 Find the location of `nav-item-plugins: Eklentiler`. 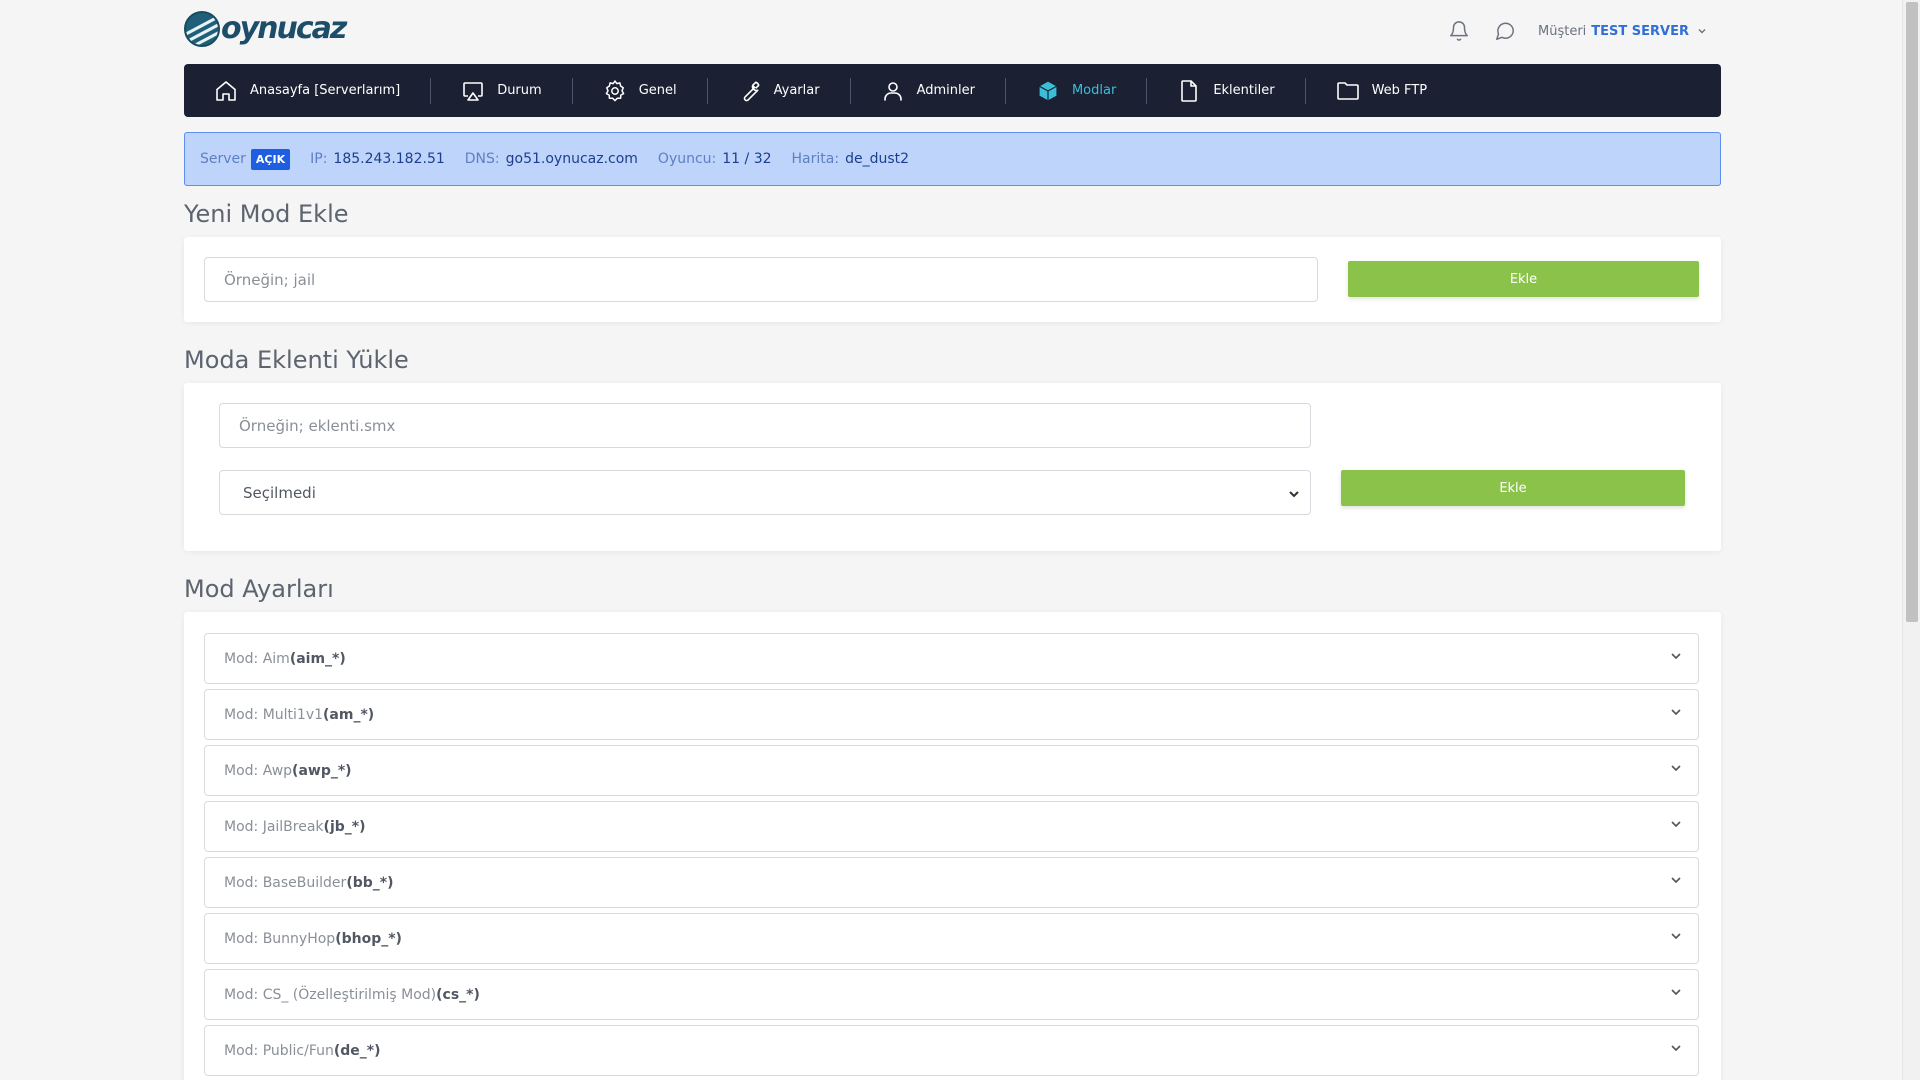

nav-item-plugins: Eklentiler is located at coordinates (1226, 90).